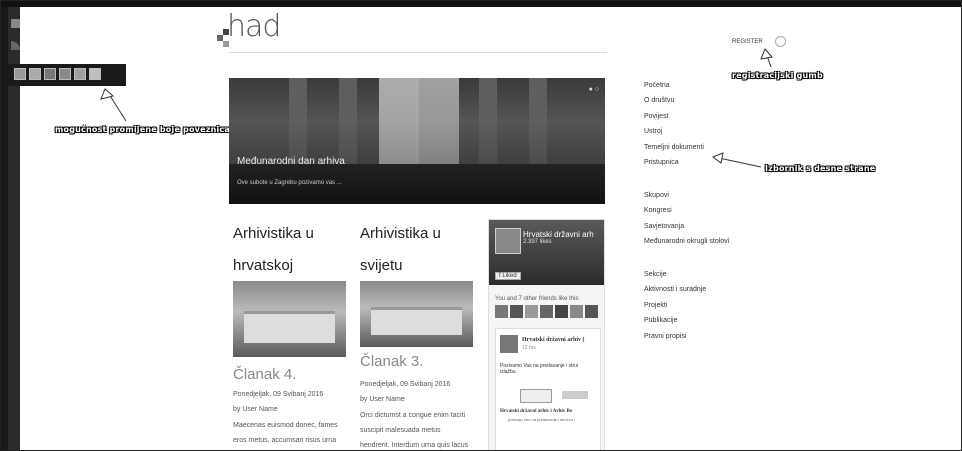  Describe the element at coordinates (254, 26) in the screenshot. I see `logo-text: had` at that location.